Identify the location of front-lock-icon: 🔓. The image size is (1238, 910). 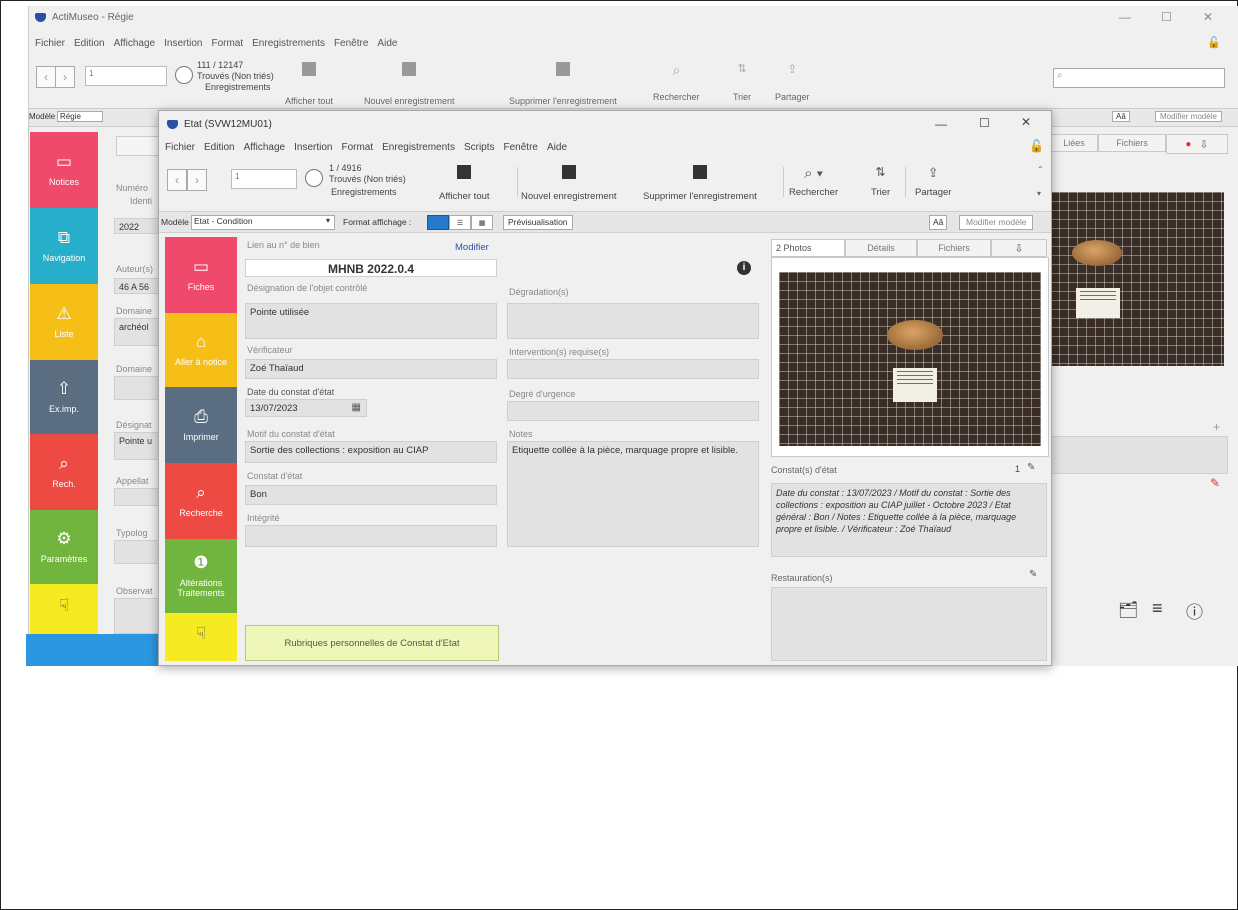
(1036, 146).